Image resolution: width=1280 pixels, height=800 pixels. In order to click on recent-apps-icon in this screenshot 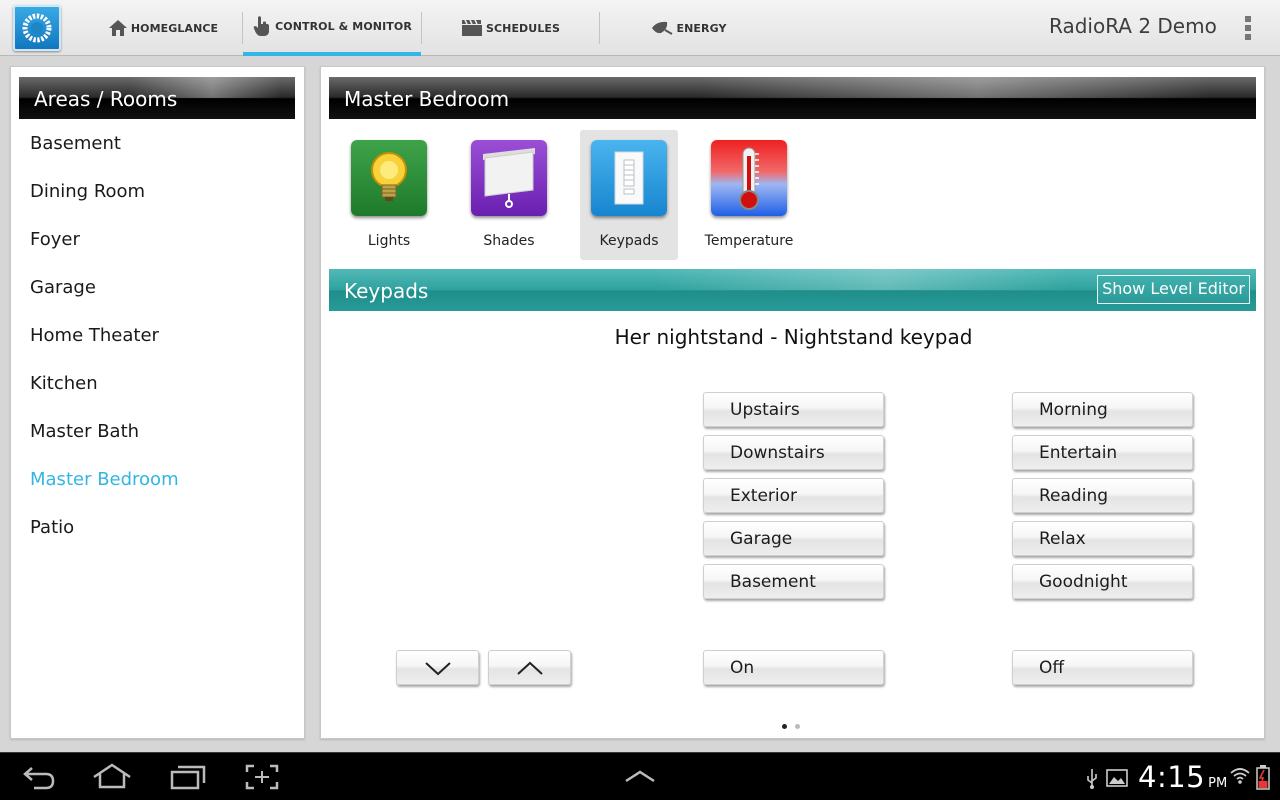, I will do `click(188, 779)`.